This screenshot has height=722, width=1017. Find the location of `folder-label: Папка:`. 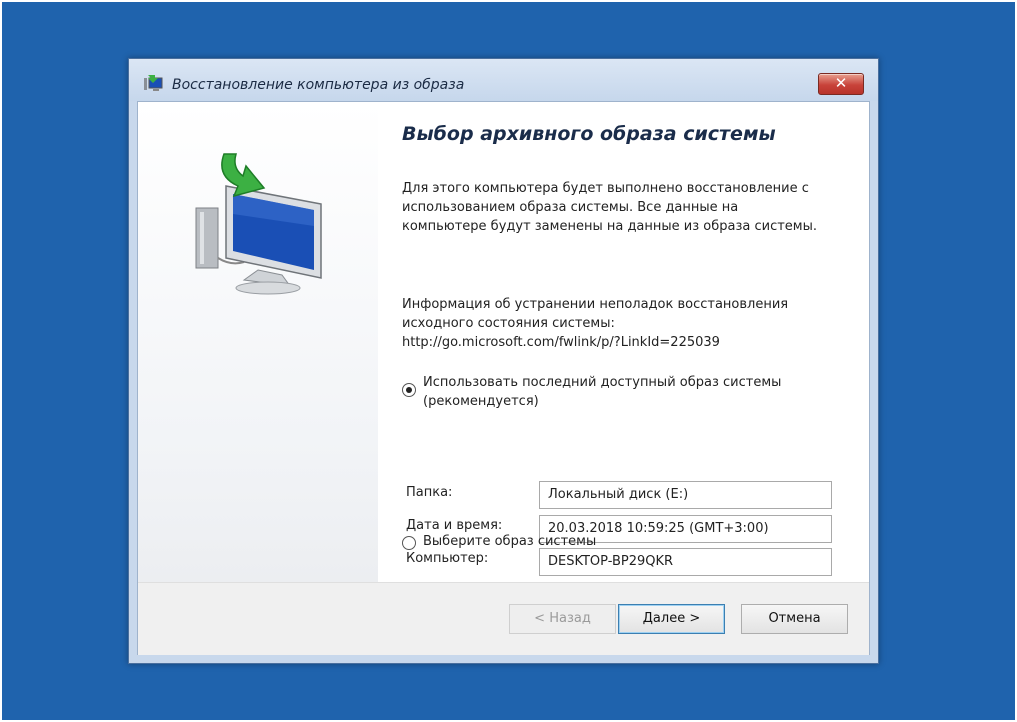

folder-label: Папка: is located at coordinates (429, 492).